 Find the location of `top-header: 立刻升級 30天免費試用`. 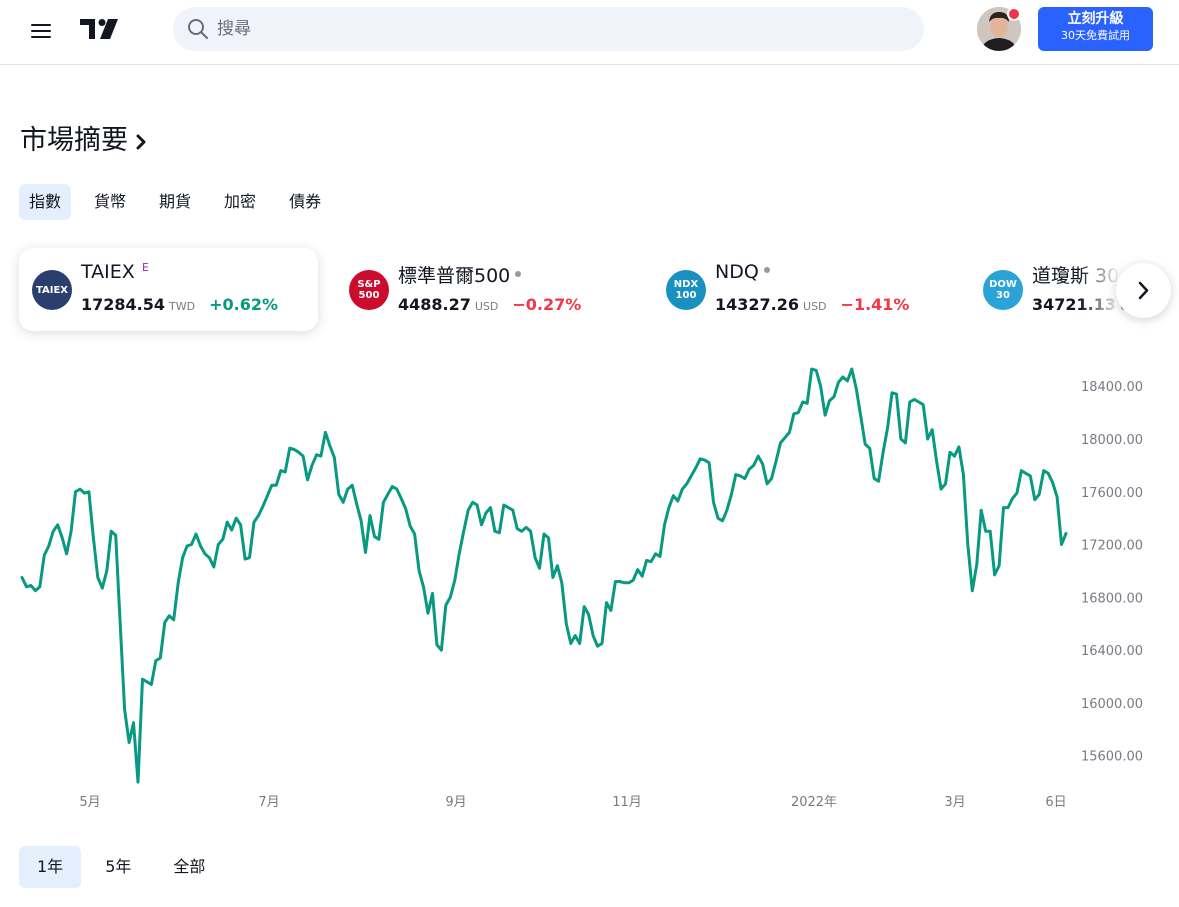

top-header: 立刻升級 30天免費試用 is located at coordinates (589, 32).